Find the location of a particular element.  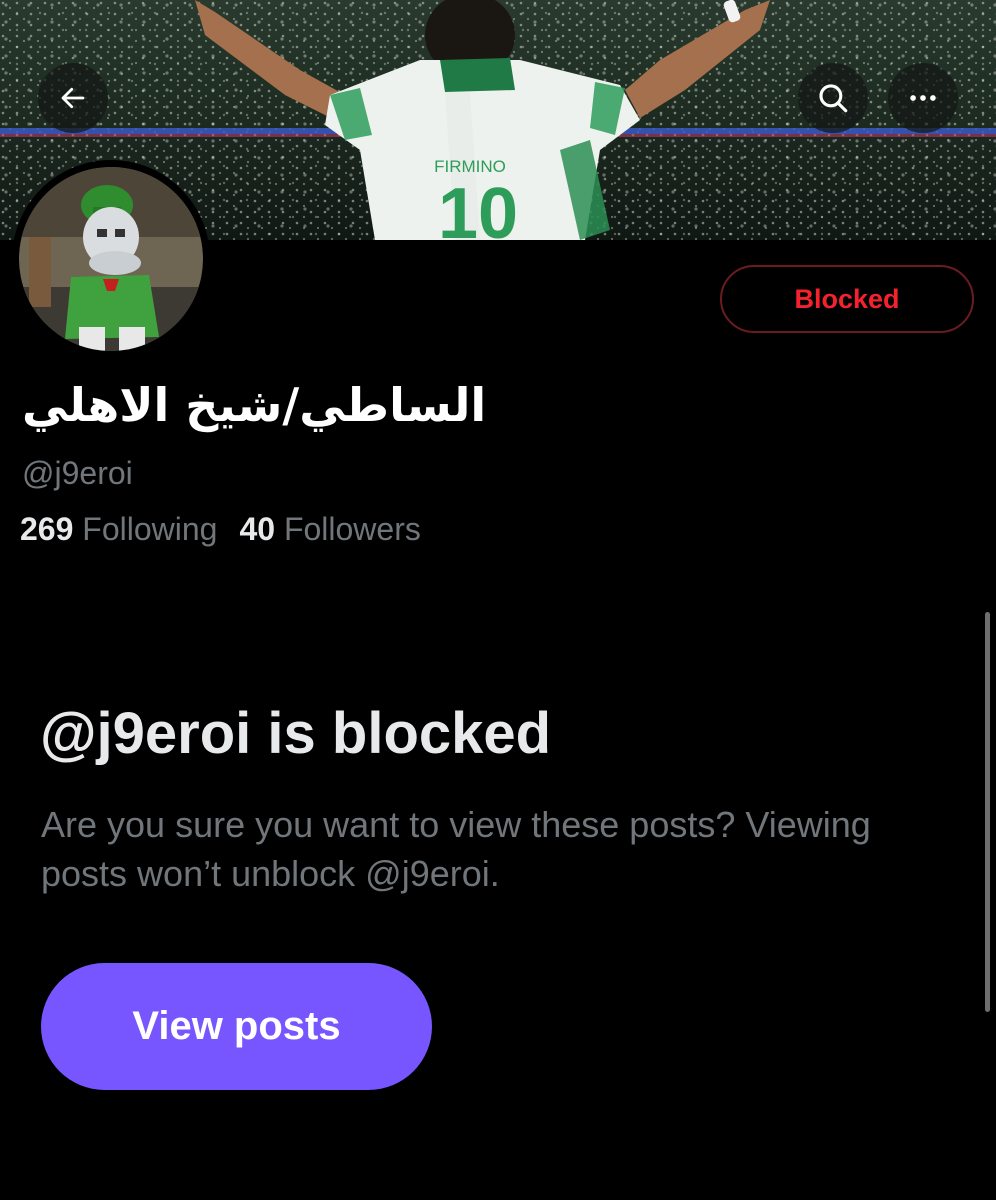

more-button is located at coordinates (923, 98).